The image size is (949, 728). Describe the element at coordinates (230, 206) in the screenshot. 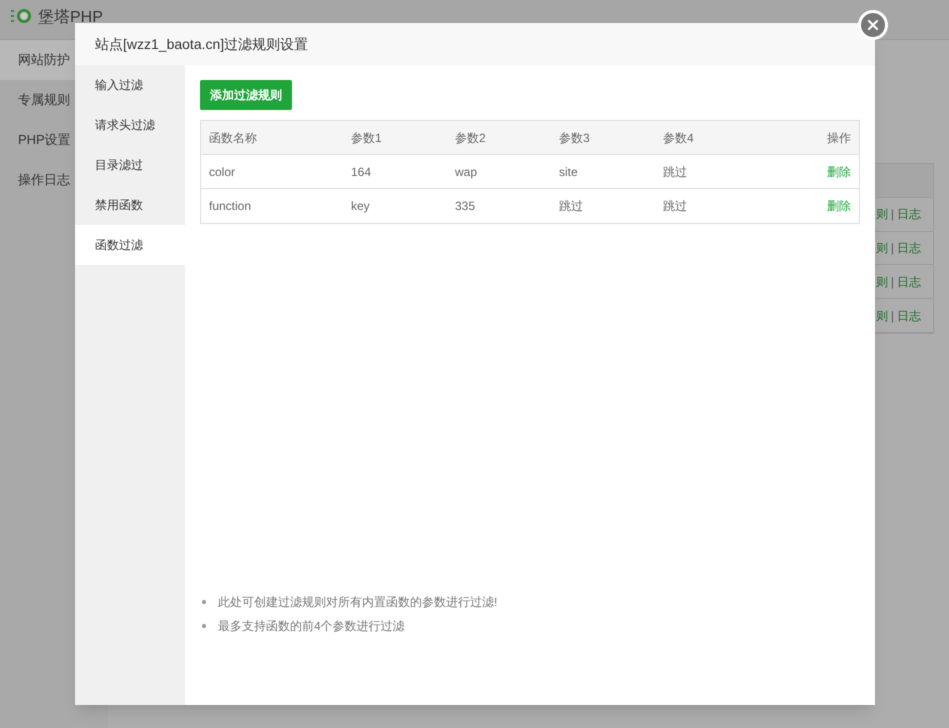

I see `table-cell: function` at that location.